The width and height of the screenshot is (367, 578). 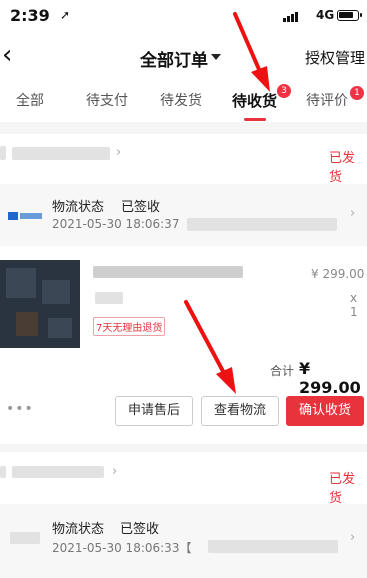 What do you see at coordinates (30, 15) in the screenshot?
I see `status-time: 2:39` at bounding box center [30, 15].